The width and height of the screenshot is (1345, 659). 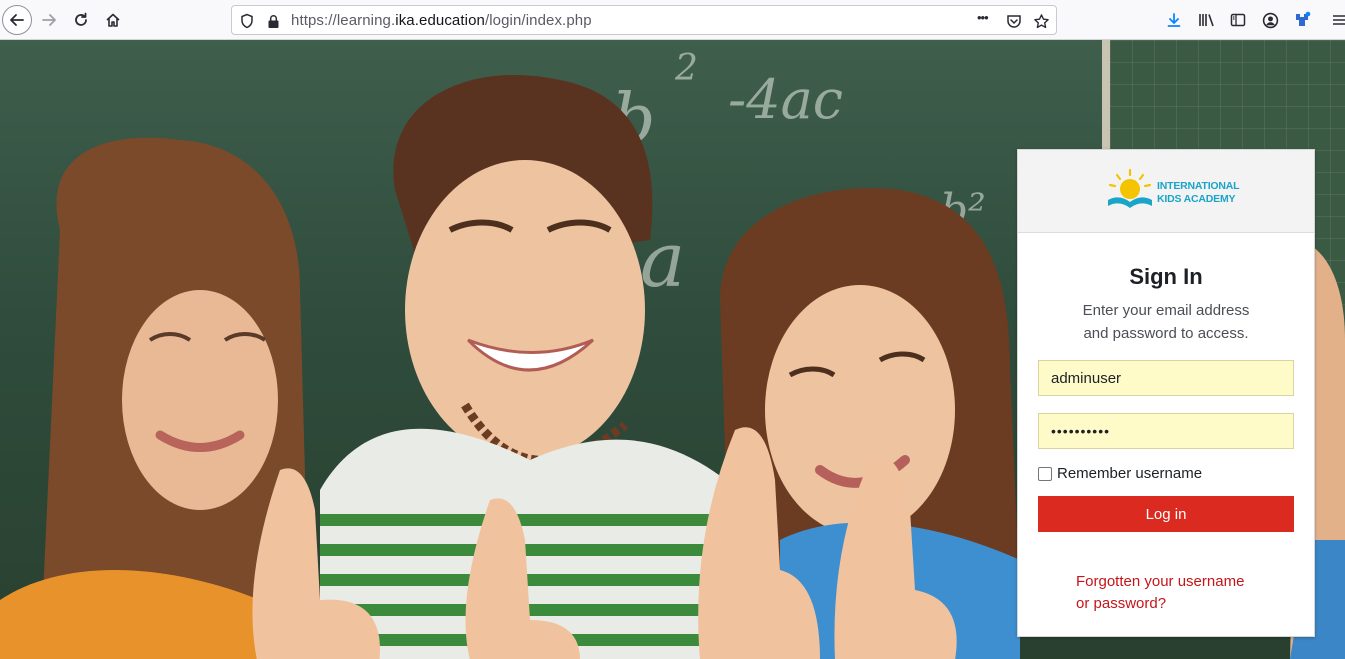 I want to click on menu-button, so click(x=1335, y=20).